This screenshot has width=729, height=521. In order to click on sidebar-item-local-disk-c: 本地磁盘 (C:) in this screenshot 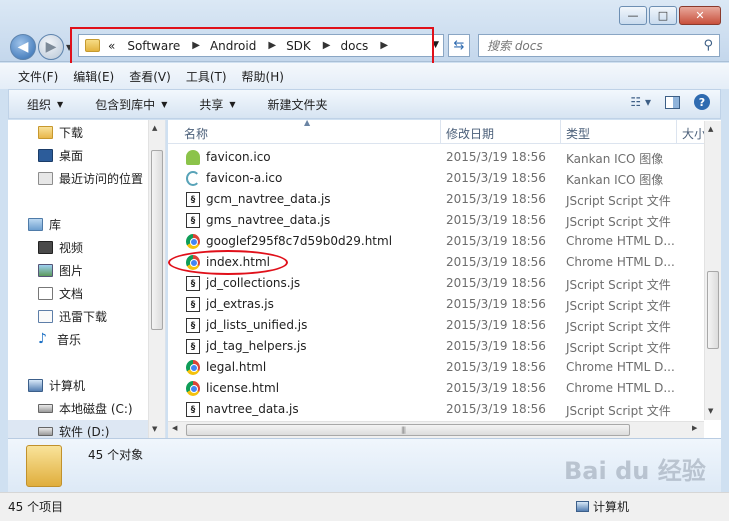, I will do `click(101, 408)`.